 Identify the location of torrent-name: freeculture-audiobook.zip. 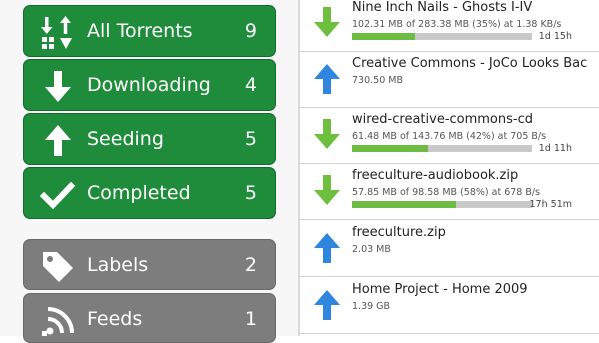
(435, 175).